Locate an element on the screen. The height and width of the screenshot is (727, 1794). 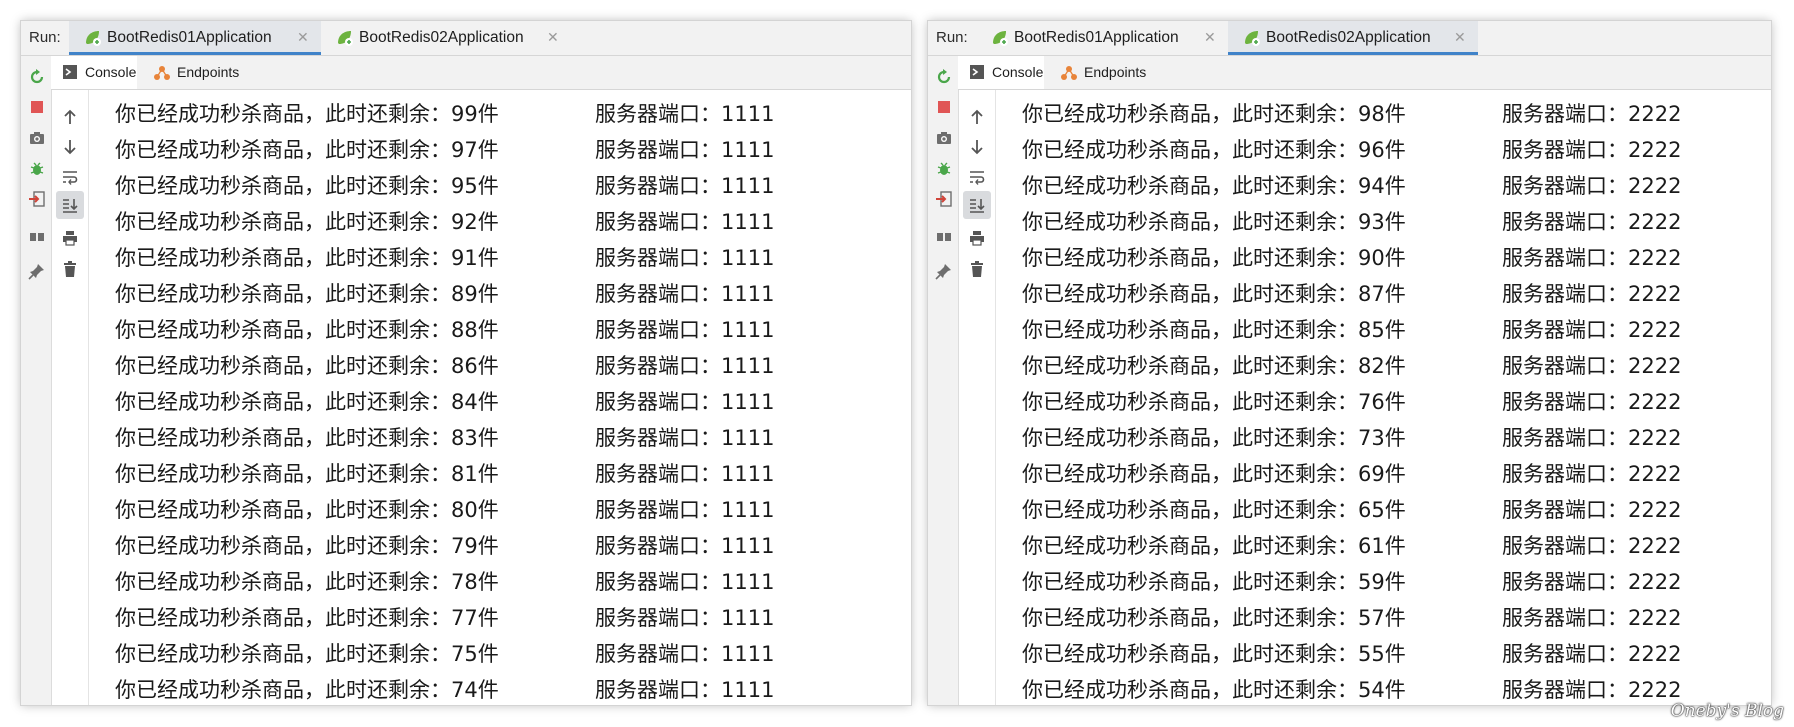
endpoints-icon is located at coordinates (162, 73).